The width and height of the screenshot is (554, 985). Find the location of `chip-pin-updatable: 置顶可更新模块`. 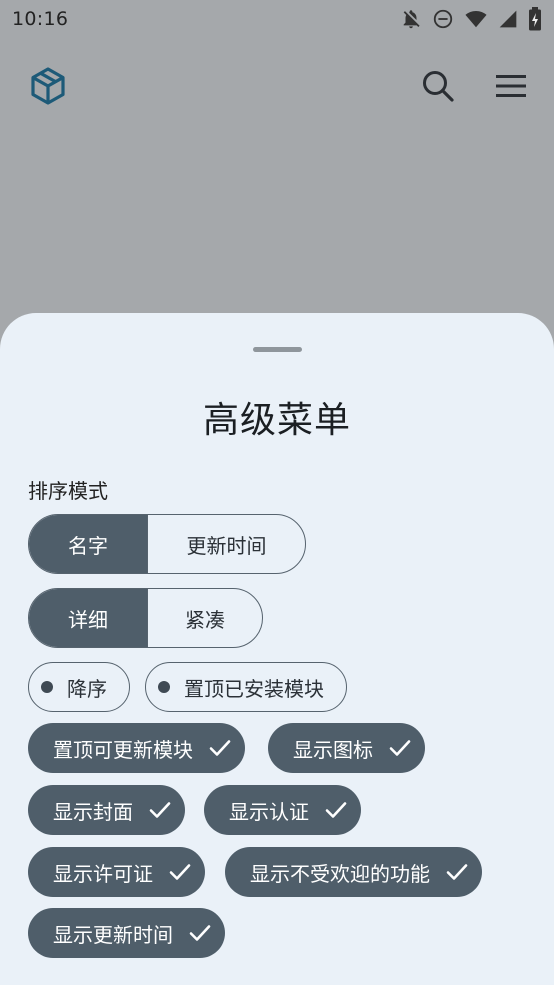

chip-pin-updatable: 置顶可更新模块 is located at coordinates (136, 748).